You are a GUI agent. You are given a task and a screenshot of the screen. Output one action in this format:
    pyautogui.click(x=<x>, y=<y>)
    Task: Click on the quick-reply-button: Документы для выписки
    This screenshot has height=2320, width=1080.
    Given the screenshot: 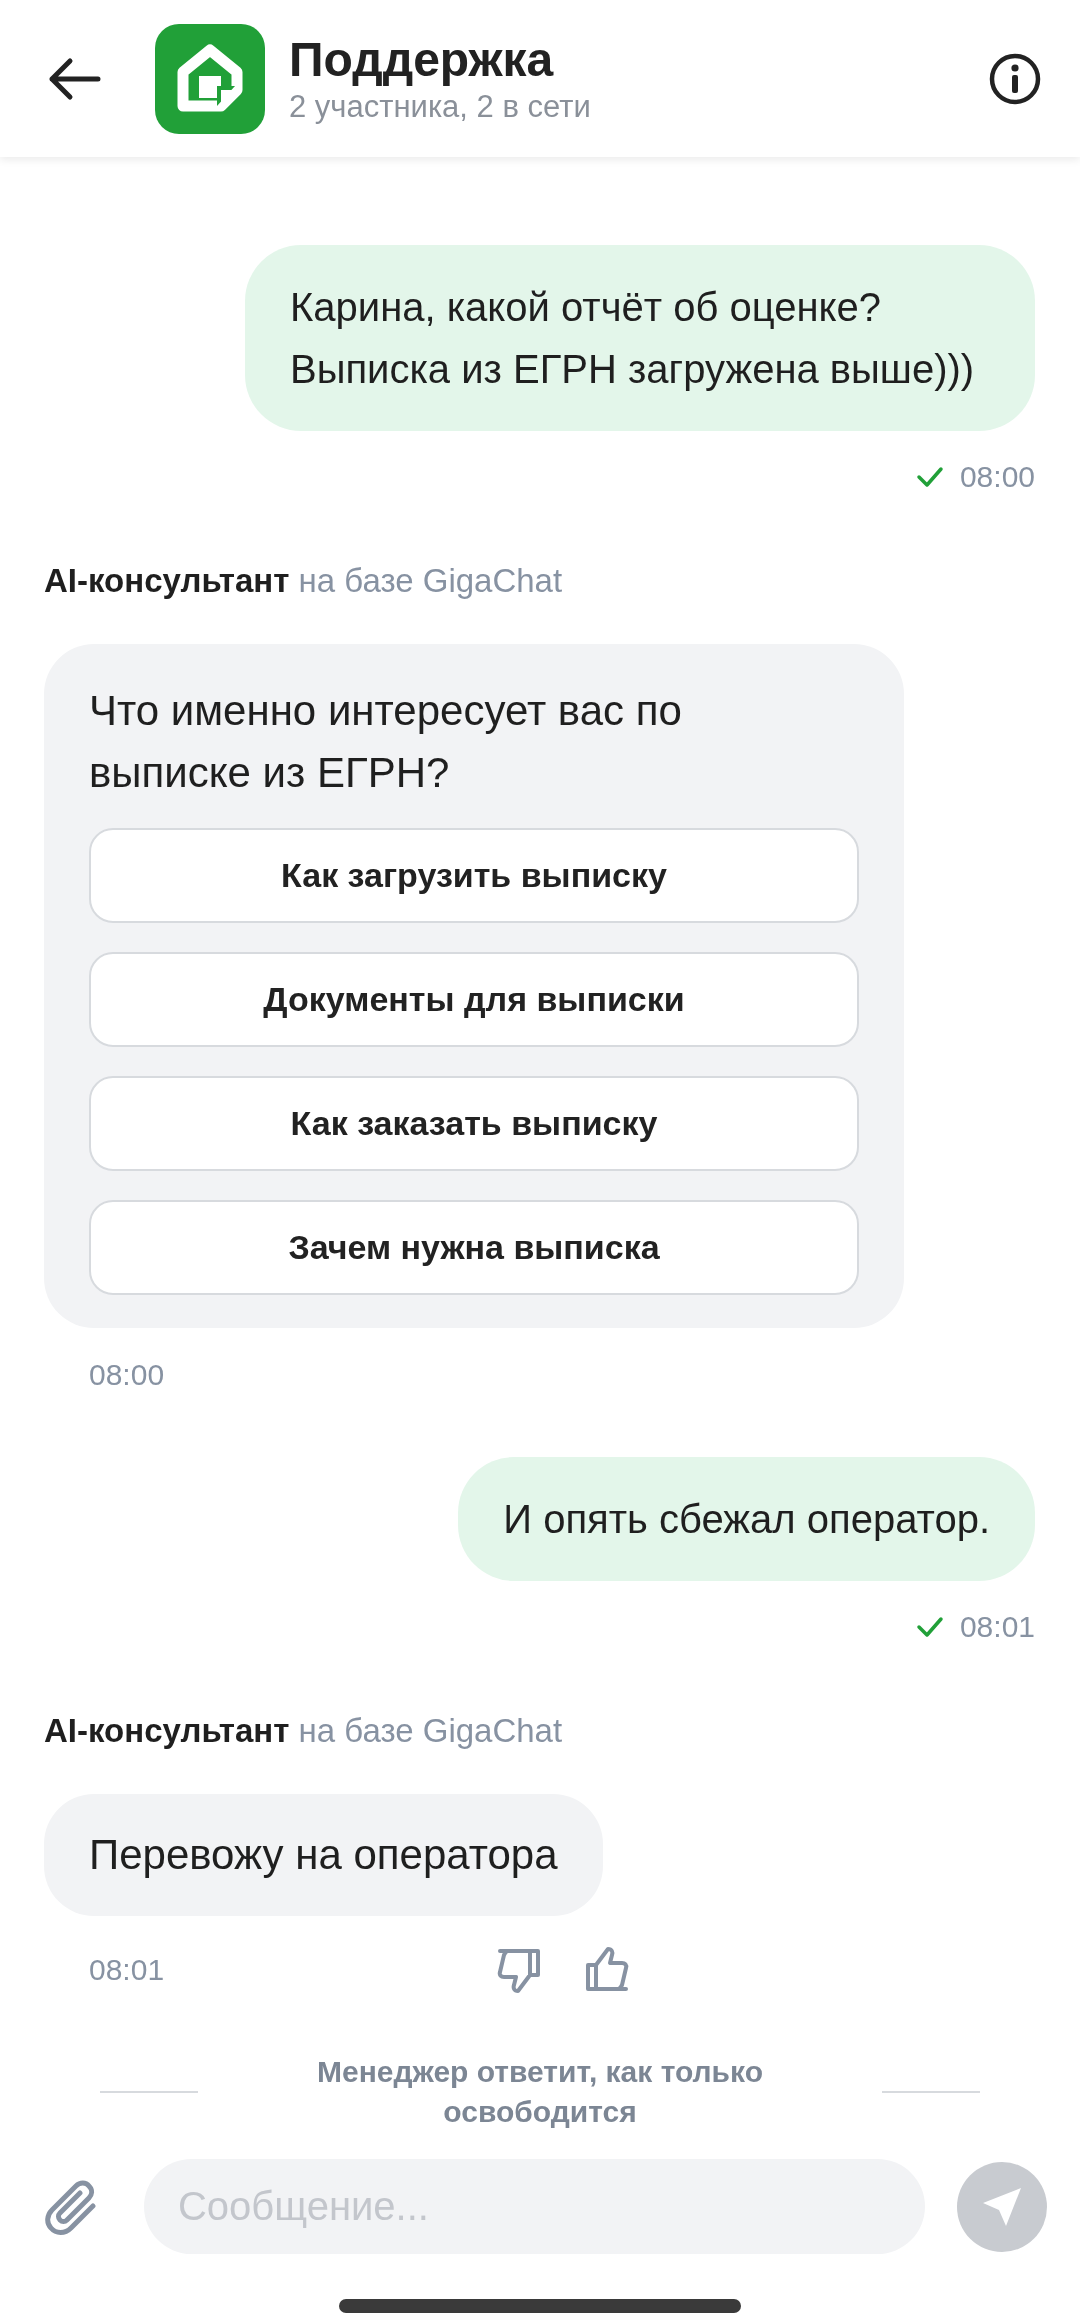 What is the action you would take?
    pyautogui.click(x=474, y=999)
    